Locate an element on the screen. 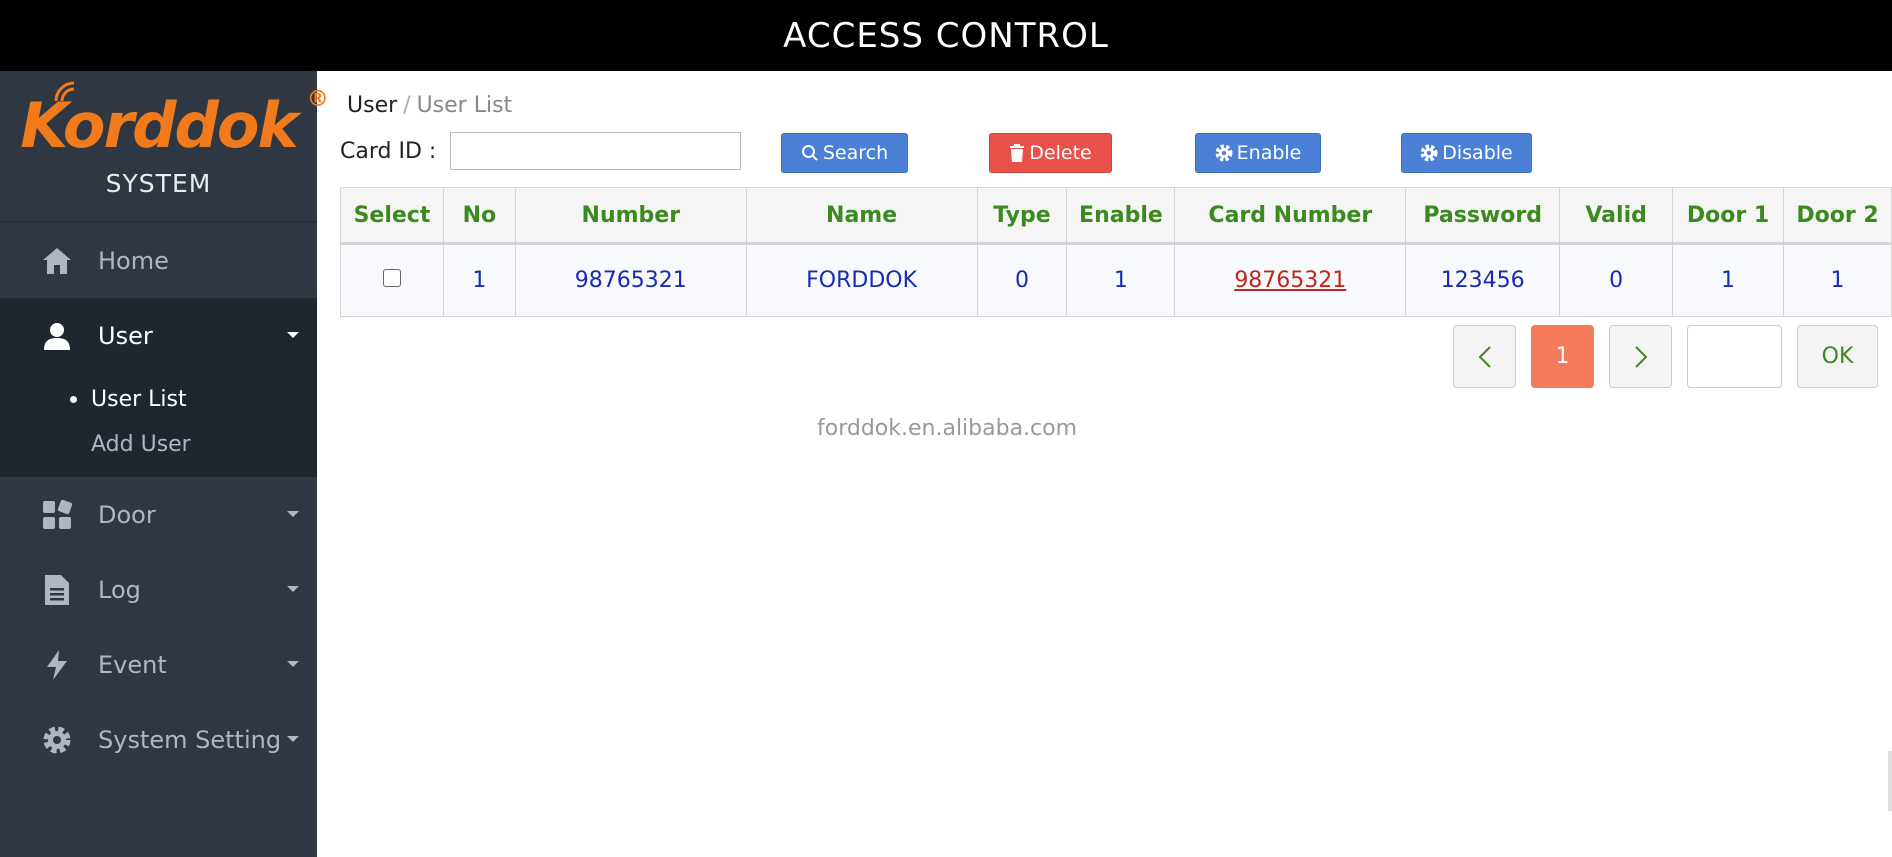 The height and width of the screenshot is (857, 1892). delete-button: Delete is located at coordinates (1050, 153).